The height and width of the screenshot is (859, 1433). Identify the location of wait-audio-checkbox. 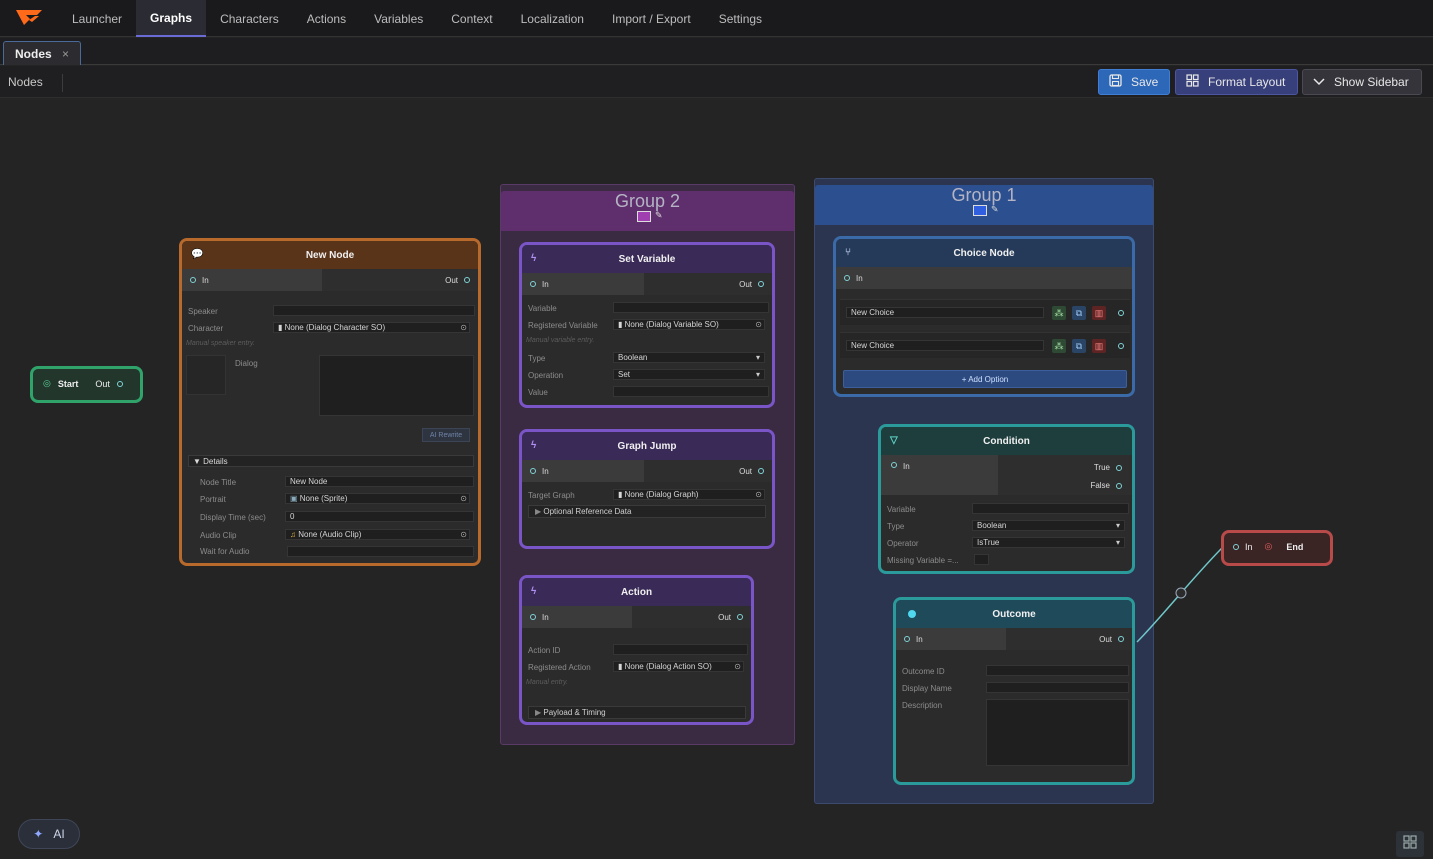
(380, 551).